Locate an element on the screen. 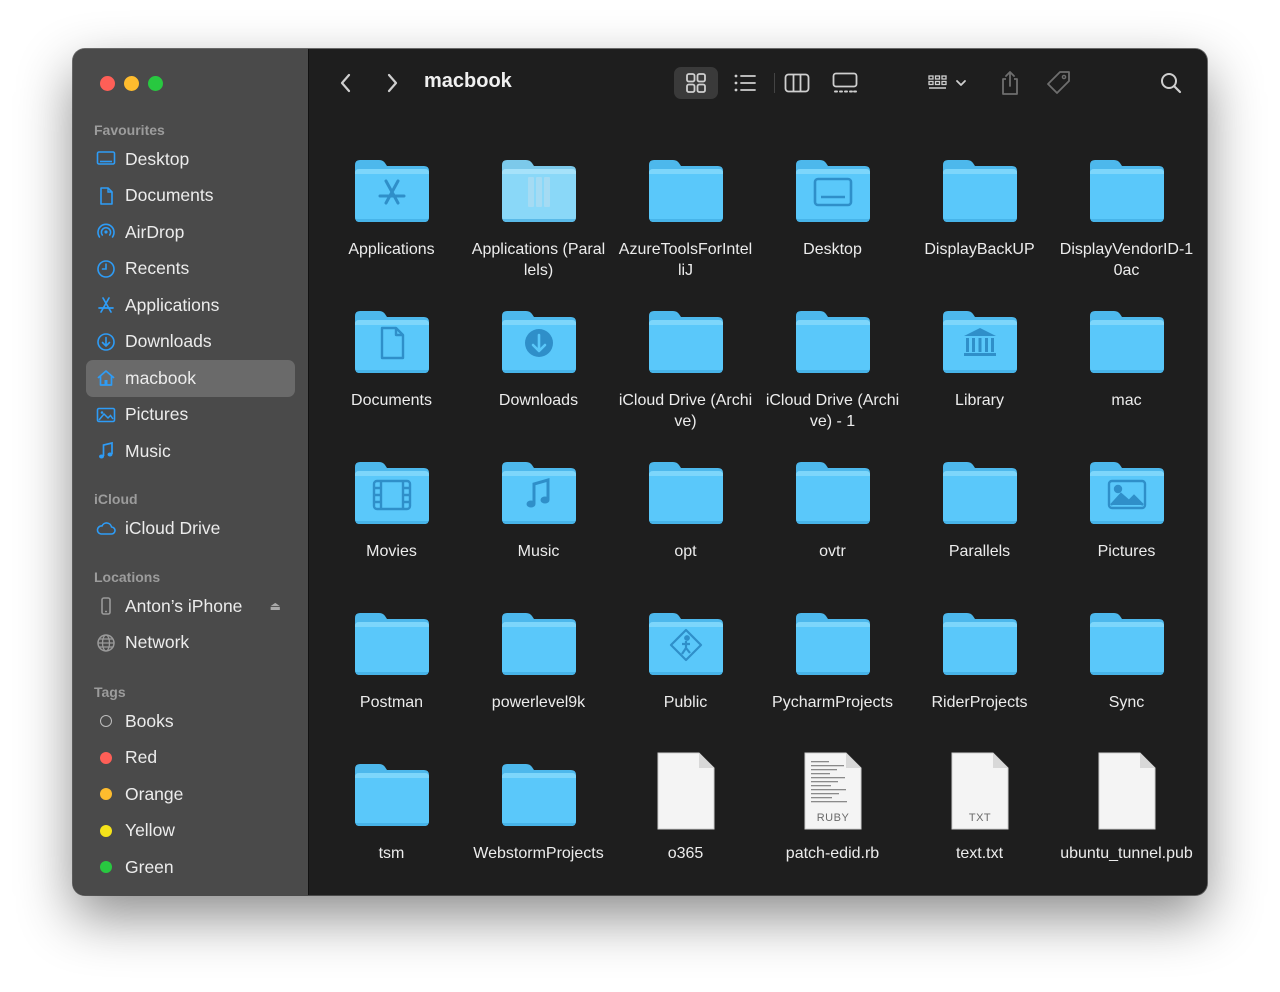  close-button is located at coordinates (107, 83).